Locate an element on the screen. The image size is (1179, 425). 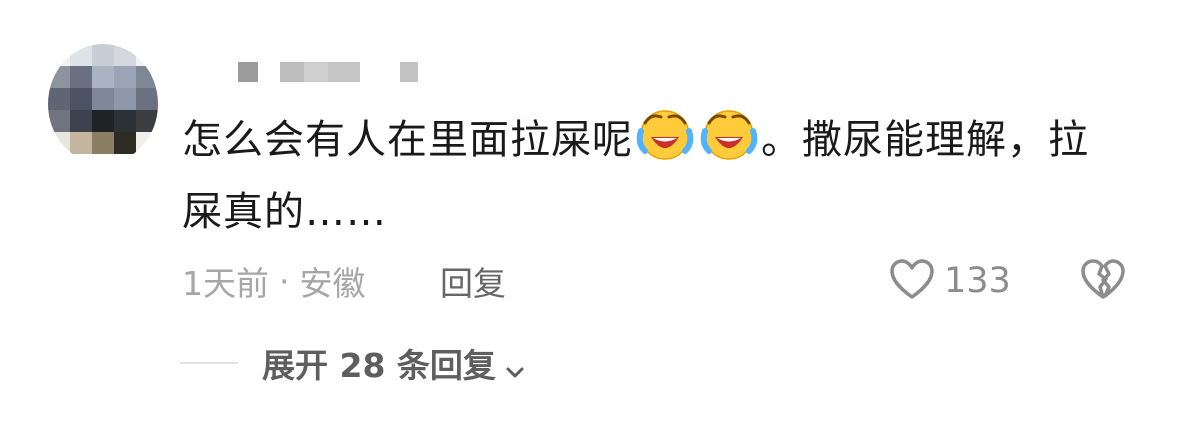
comment-time: 1天前 is located at coordinates (225, 283).